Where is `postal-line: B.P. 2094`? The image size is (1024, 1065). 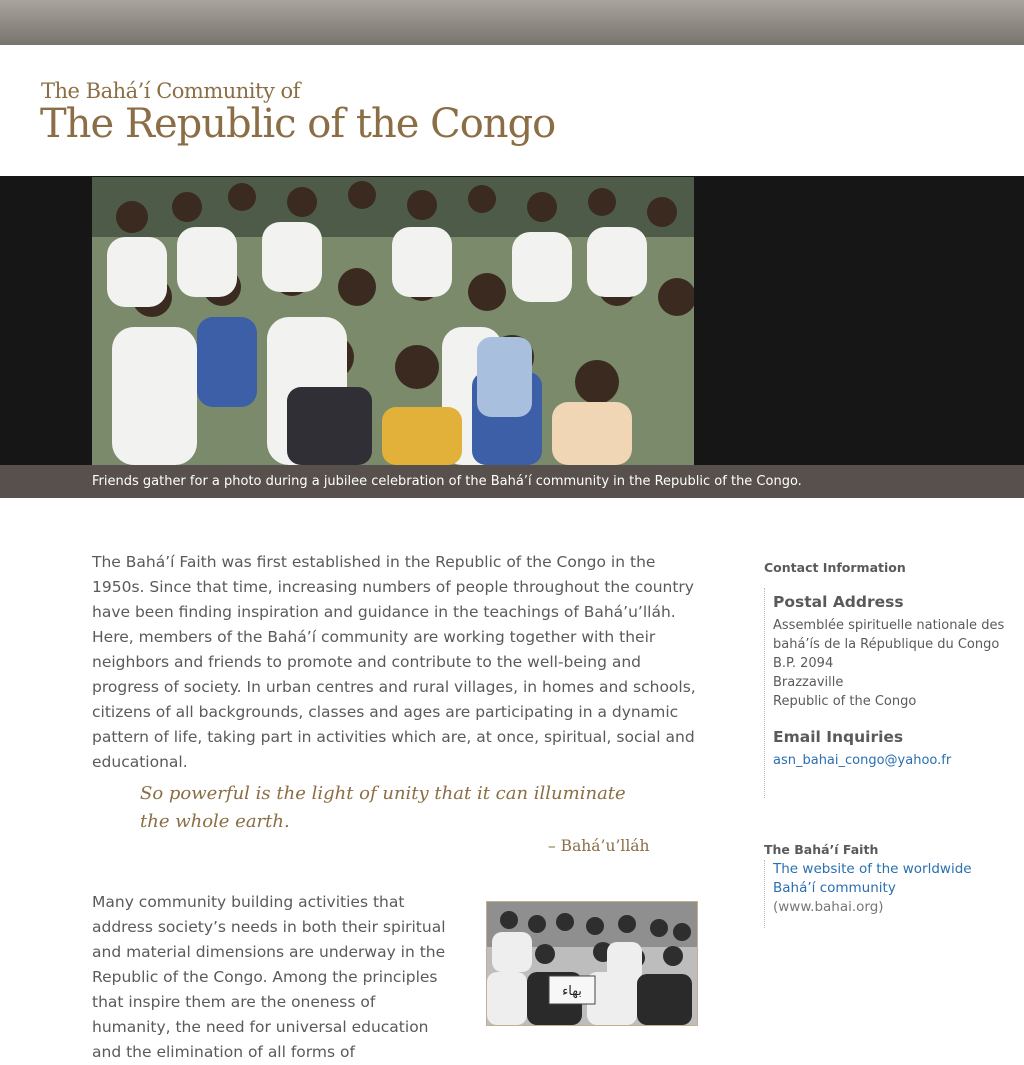
postal-line: B.P. 2094 is located at coordinates (803, 663).